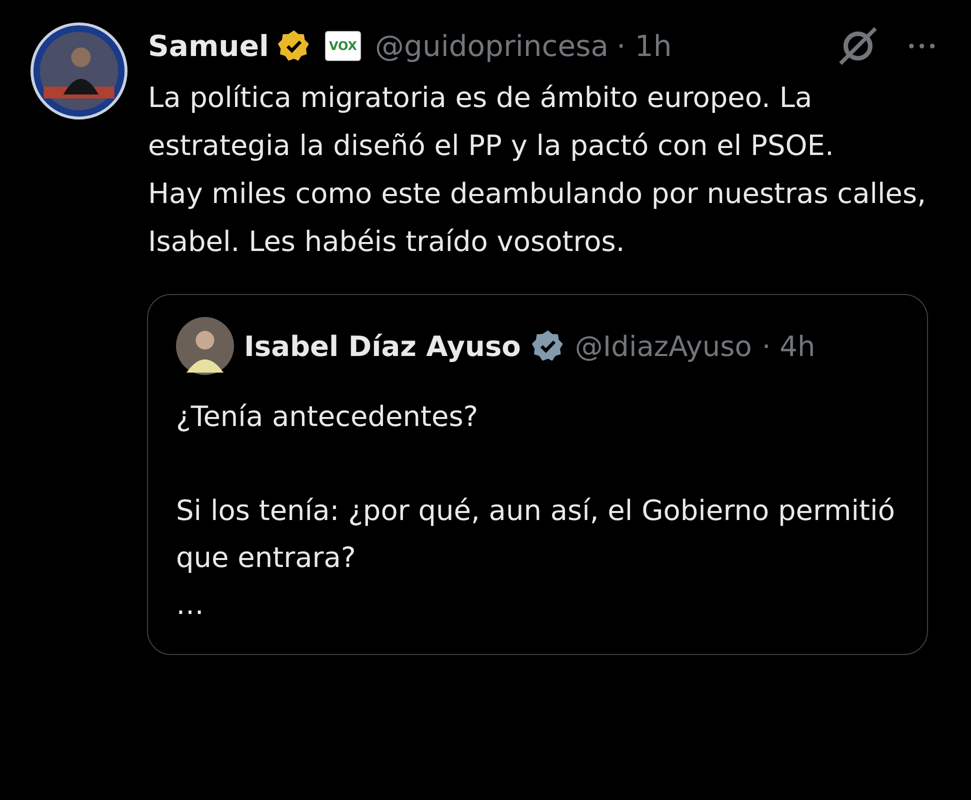 The width and height of the screenshot is (971, 800). Describe the element at coordinates (208, 46) in the screenshot. I see `author-name: Samuel` at that location.